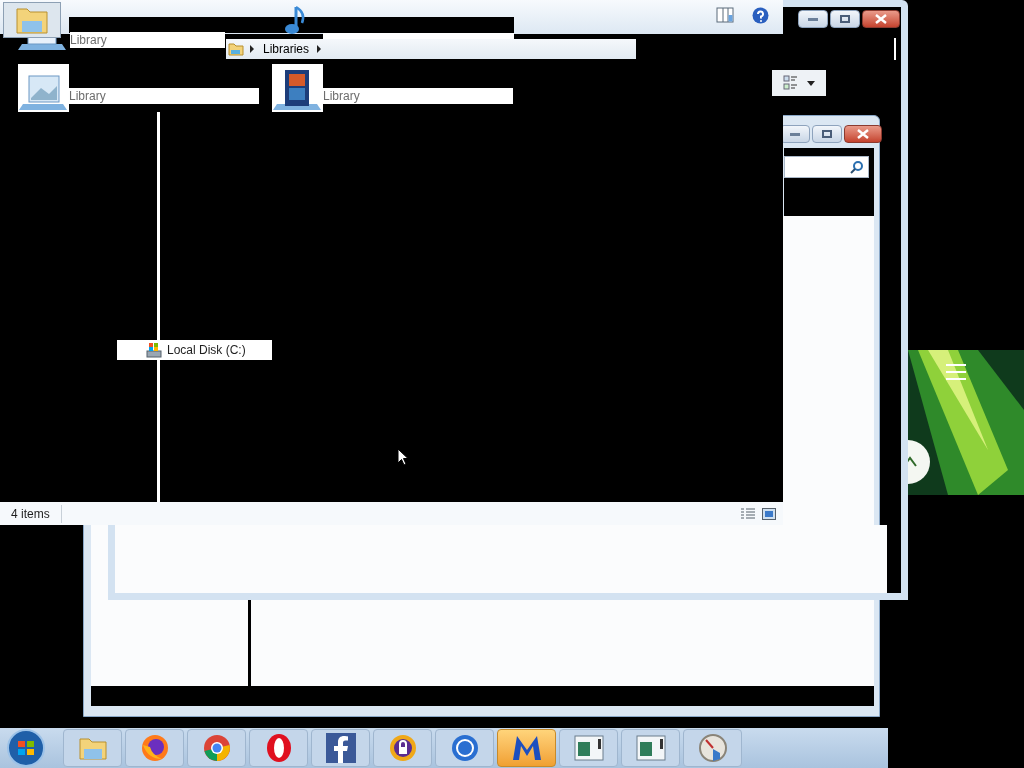 The height and width of the screenshot is (768, 1024). What do you see at coordinates (403, 457) in the screenshot?
I see `mouse-pointer-icon` at bounding box center [403, 457].